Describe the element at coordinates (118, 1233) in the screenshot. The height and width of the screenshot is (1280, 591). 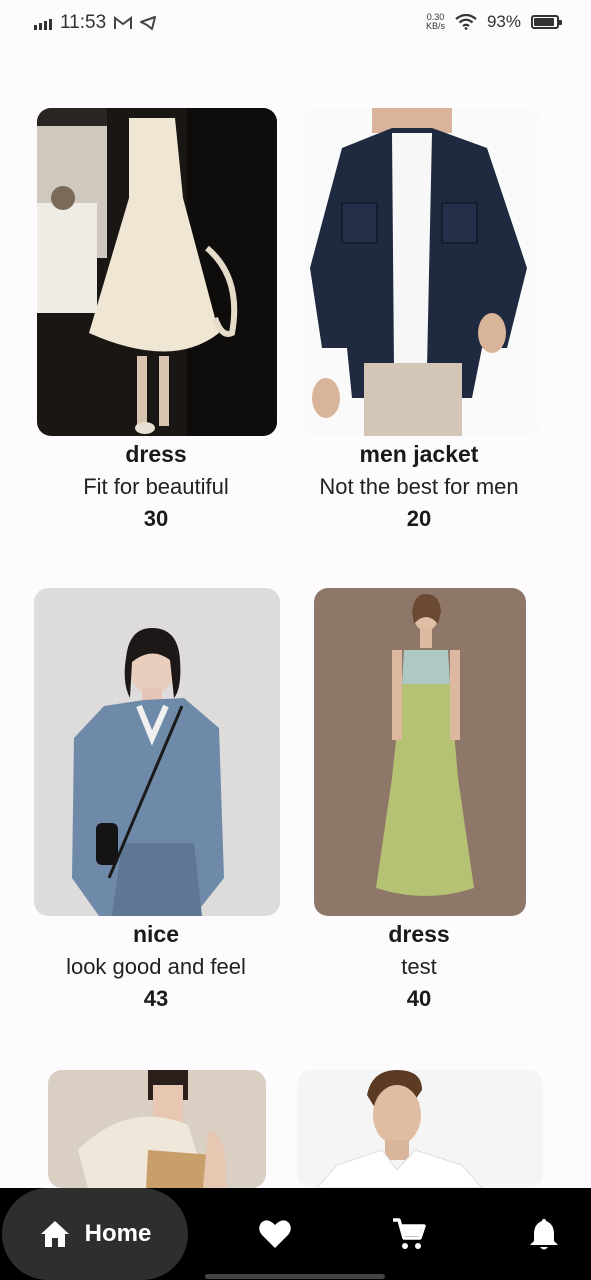
I see `nav-home-label: Home` at that location.